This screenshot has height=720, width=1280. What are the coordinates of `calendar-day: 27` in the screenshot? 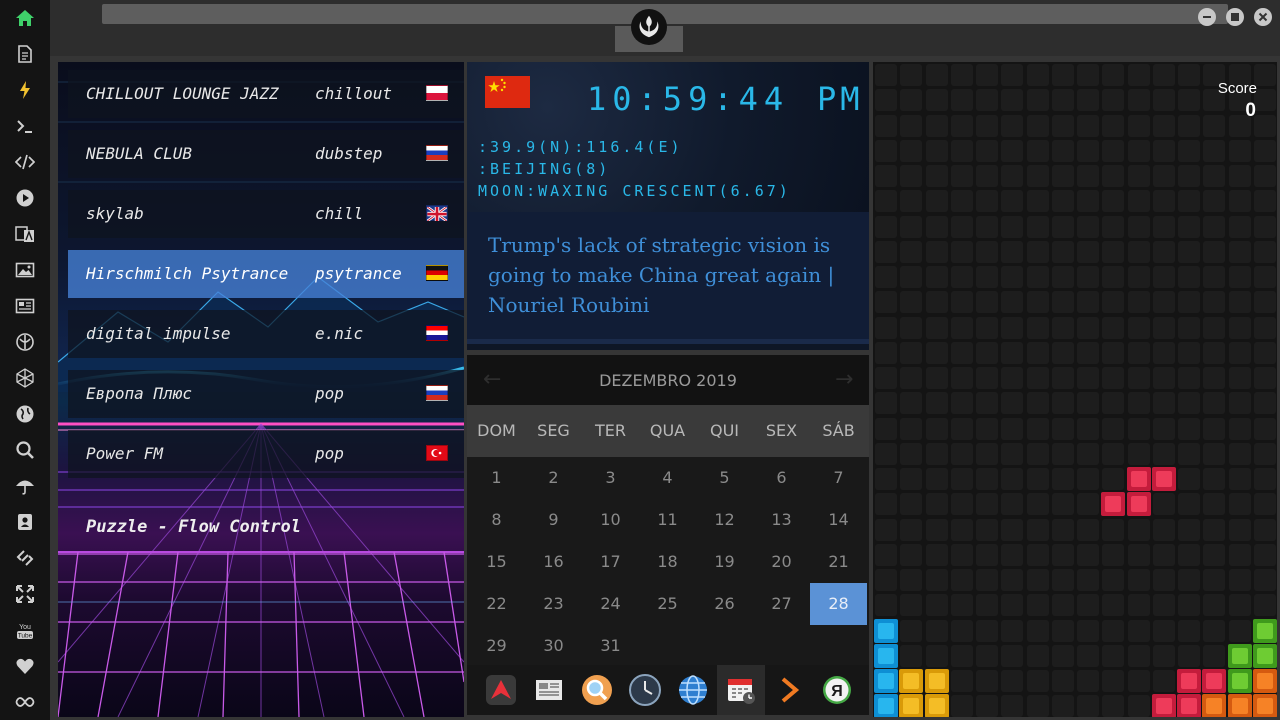 It's located at (781, 604).